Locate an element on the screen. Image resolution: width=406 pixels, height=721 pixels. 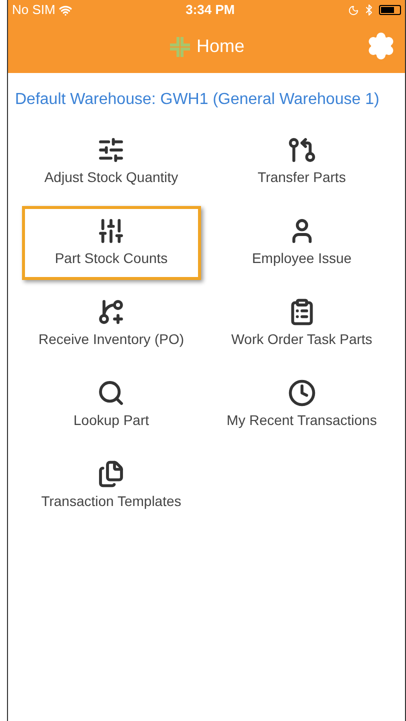
page-title: Home is located at coordinates (220, 46).